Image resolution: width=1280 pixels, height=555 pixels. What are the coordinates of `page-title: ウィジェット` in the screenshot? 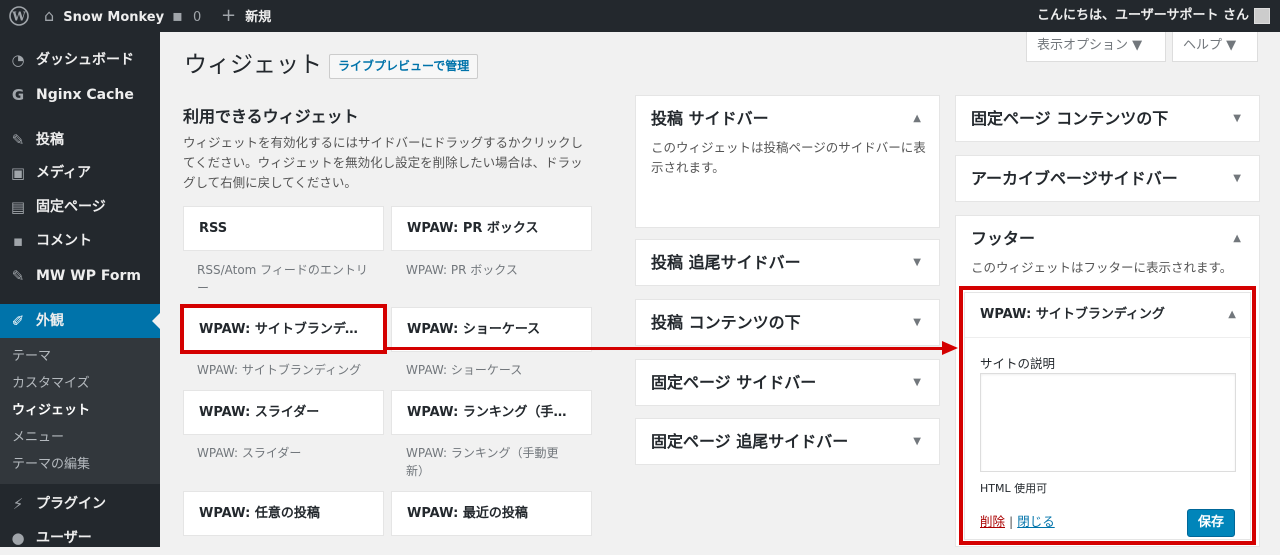 It's located at (253, 65).